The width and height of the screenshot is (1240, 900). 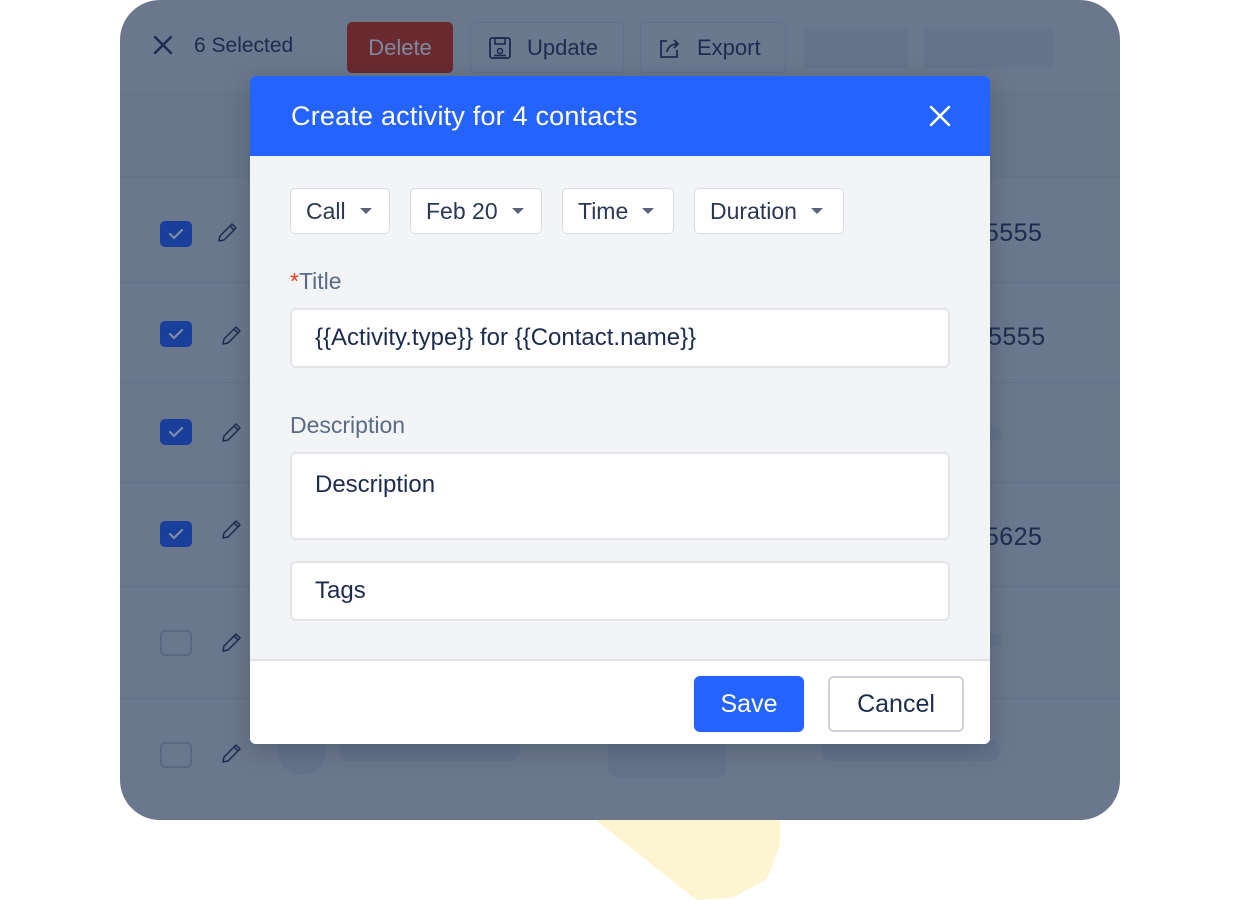 I want to click on time-dropdown: Time, so click(x=618, y=211).